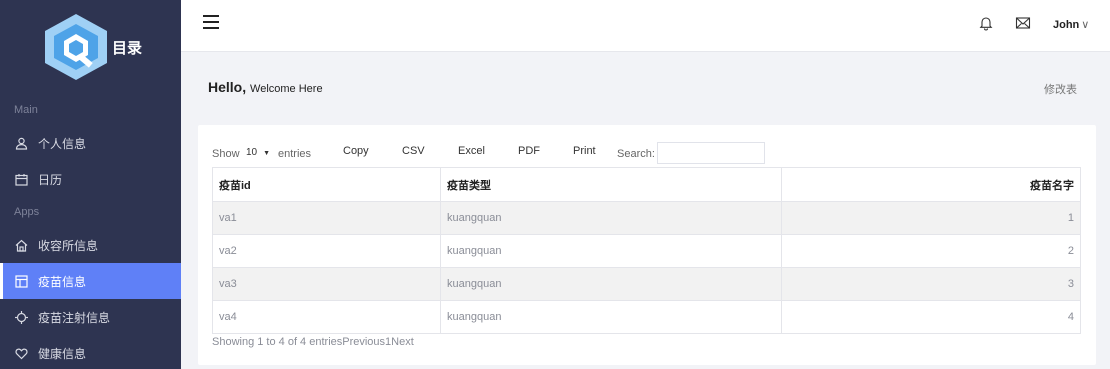 The image size is (1110, 369). I want to click on sidebar-item-vaccination-info: 疫苗注射信息, so click(90, 317).